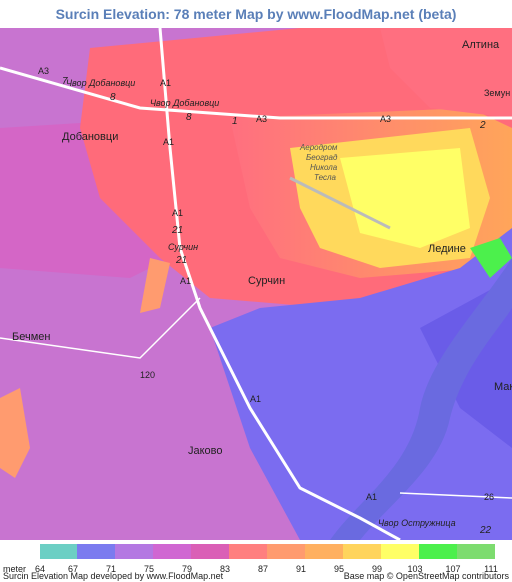  I want to click on place-mak: Мак, so click(503, 387).